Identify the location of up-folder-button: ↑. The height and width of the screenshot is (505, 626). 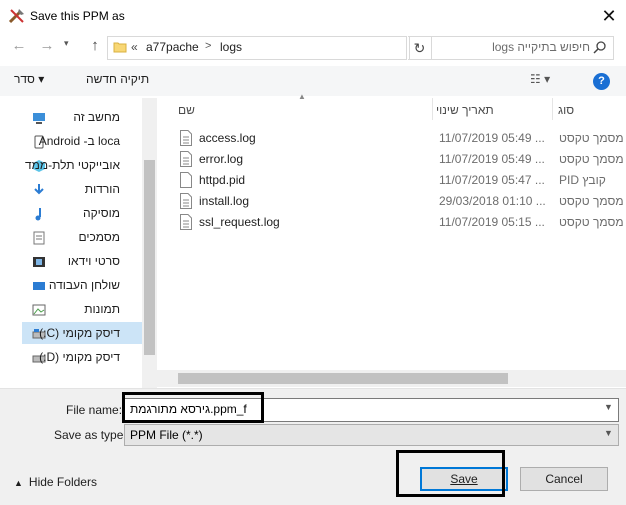
(95, 48).